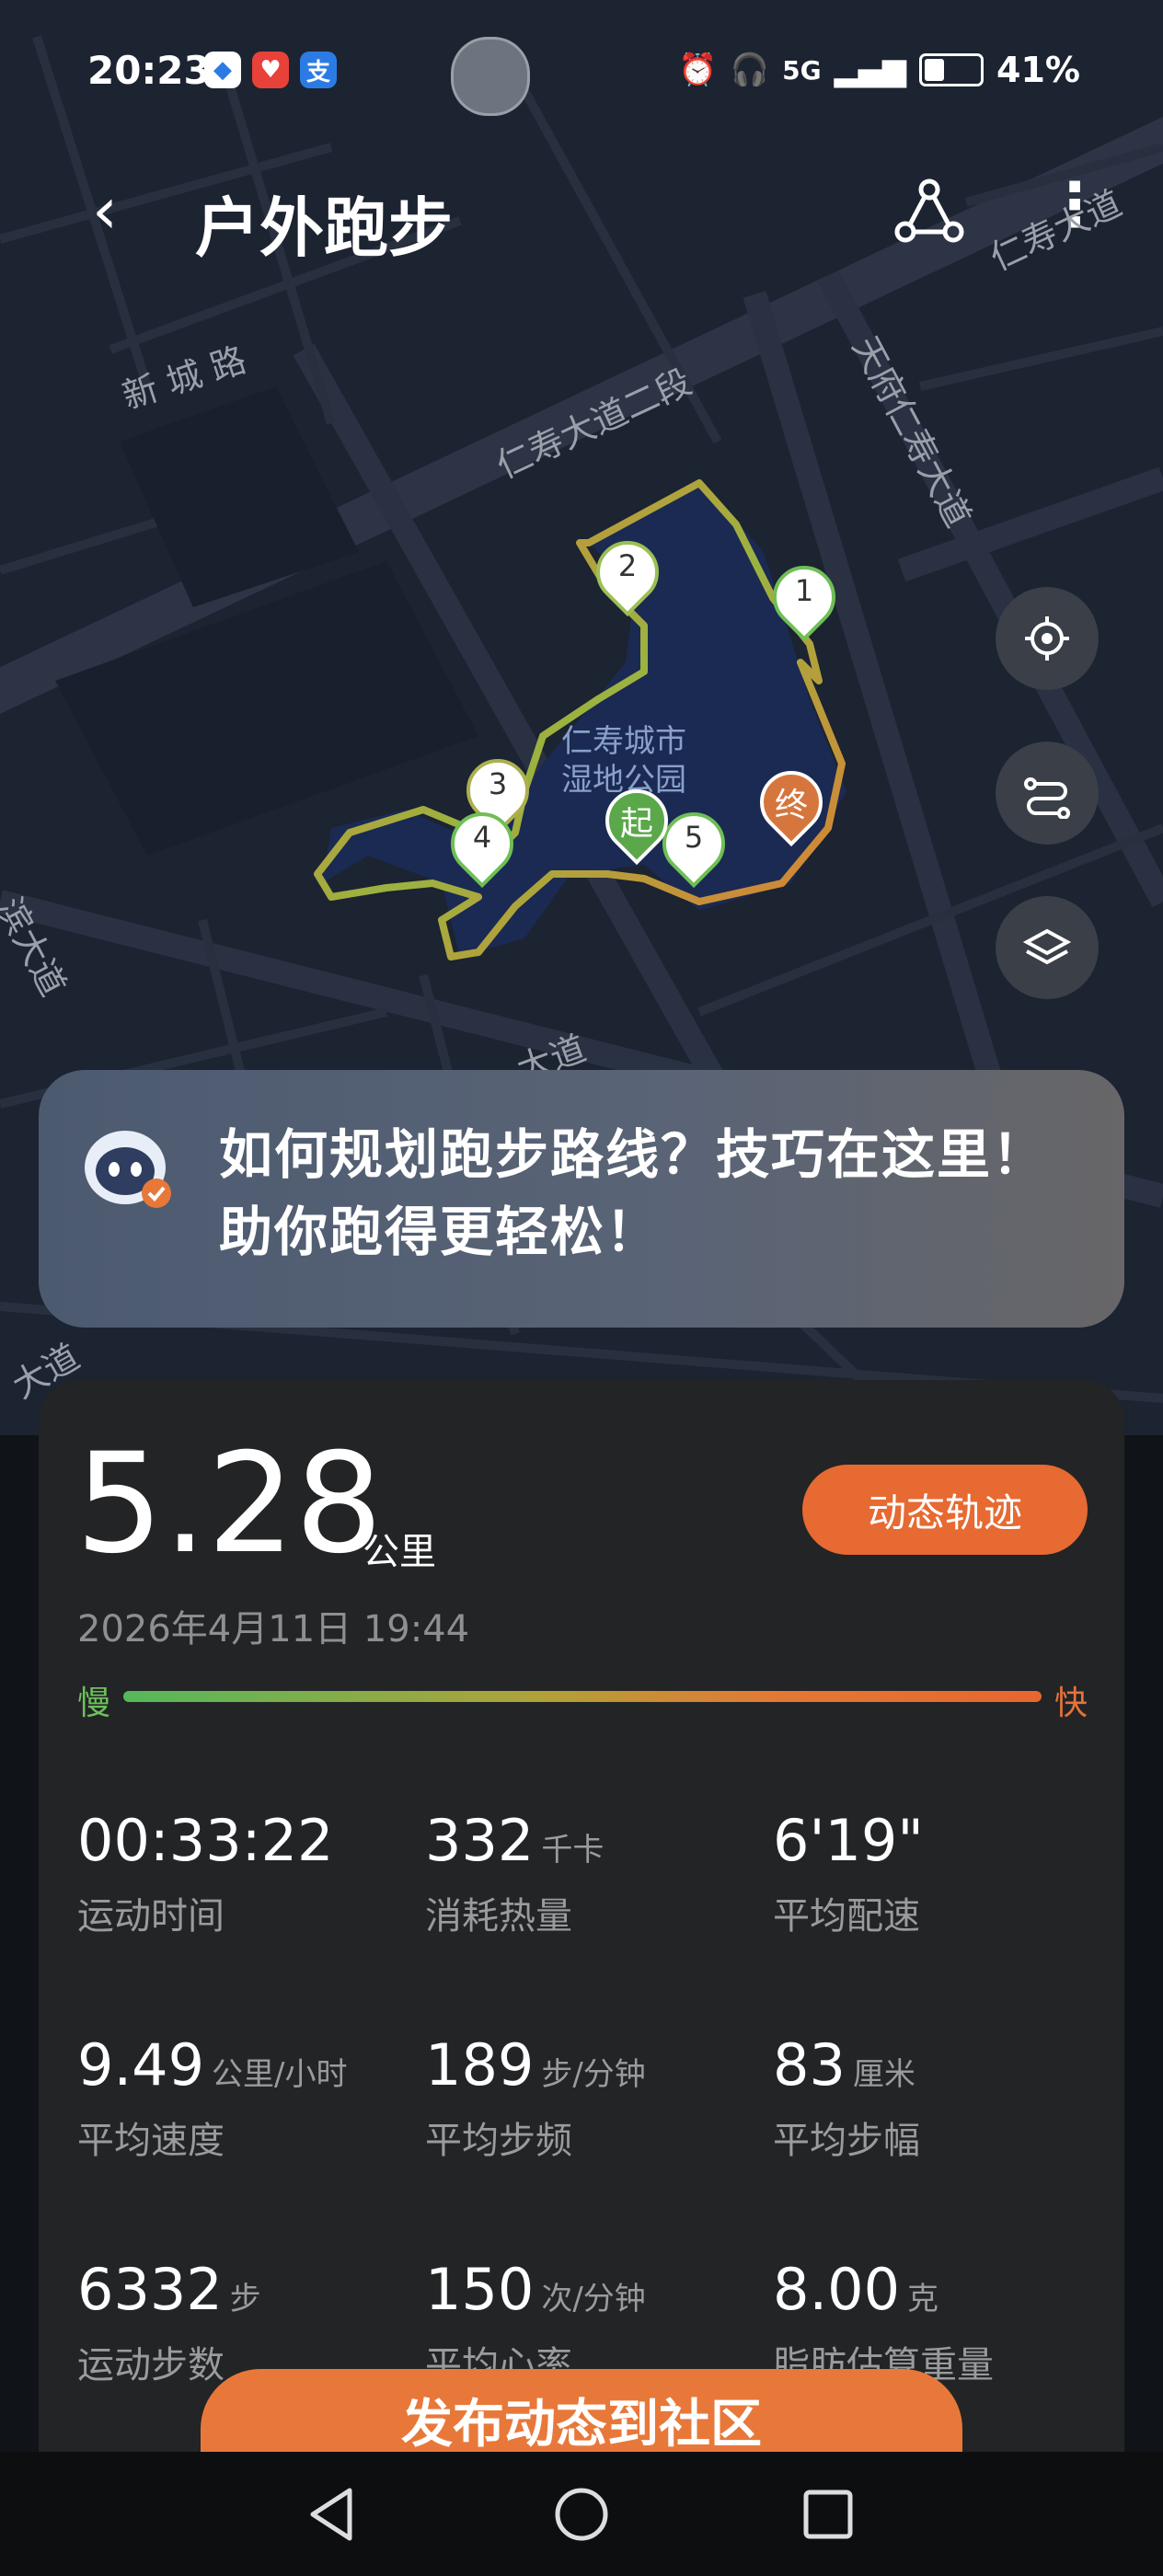 The height and width of the screenshot is (2576, 1163). Describe the element at coordinates (1048, 947) in the screenshot. I see `layers-icon` at that location.